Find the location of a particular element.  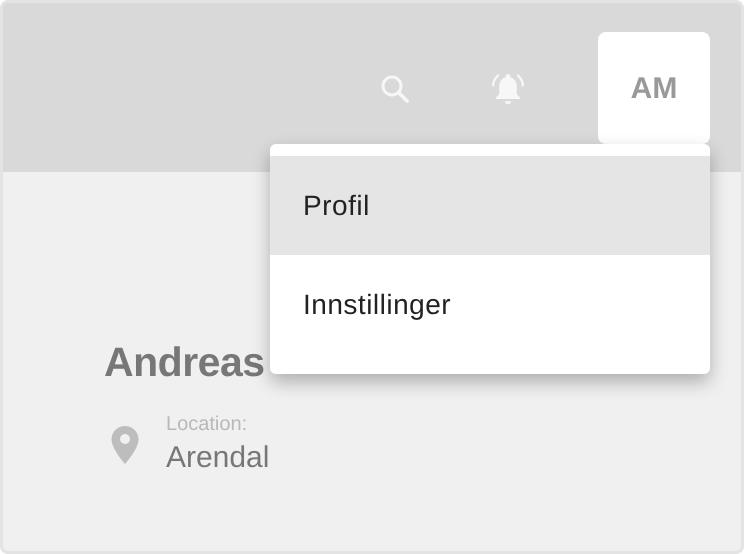

menu-item: Innstillinger is located at coordinates (490, 304).